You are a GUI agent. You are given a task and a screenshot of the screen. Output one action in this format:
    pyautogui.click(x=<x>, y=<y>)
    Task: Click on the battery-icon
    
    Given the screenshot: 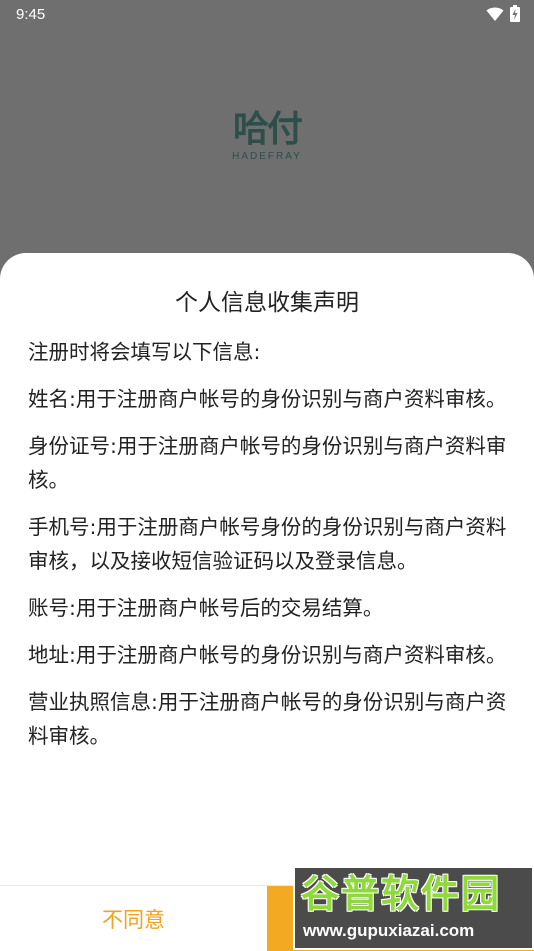 What is the action you would take?
    pyautogui.click(x=515, y=13)
    